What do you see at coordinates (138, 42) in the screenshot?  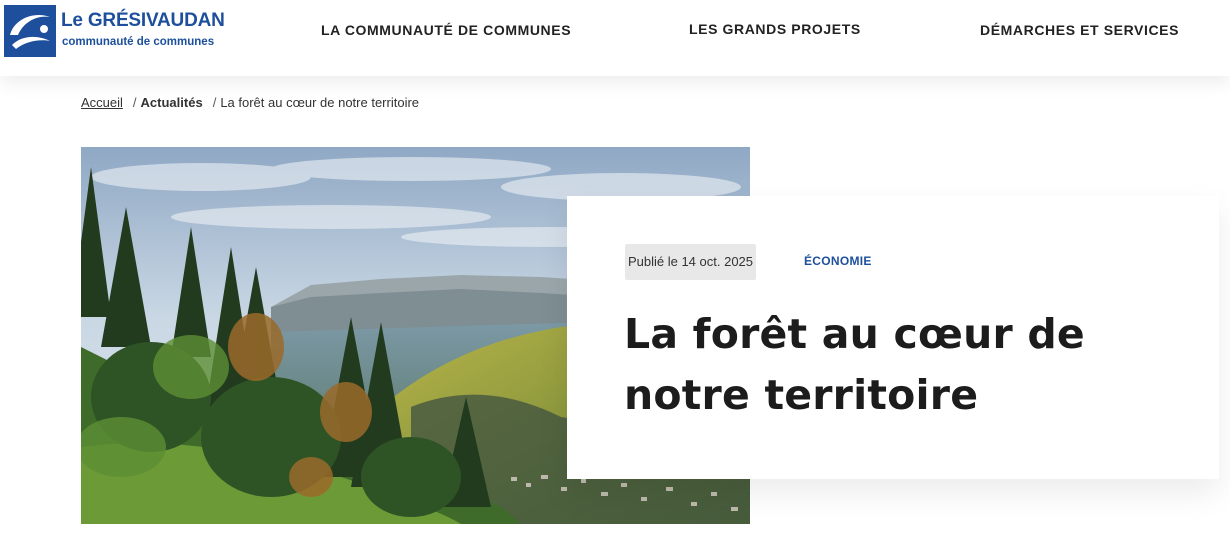 I see `logo-subtitle: communauté de communes` at bounding box center [138, 42].